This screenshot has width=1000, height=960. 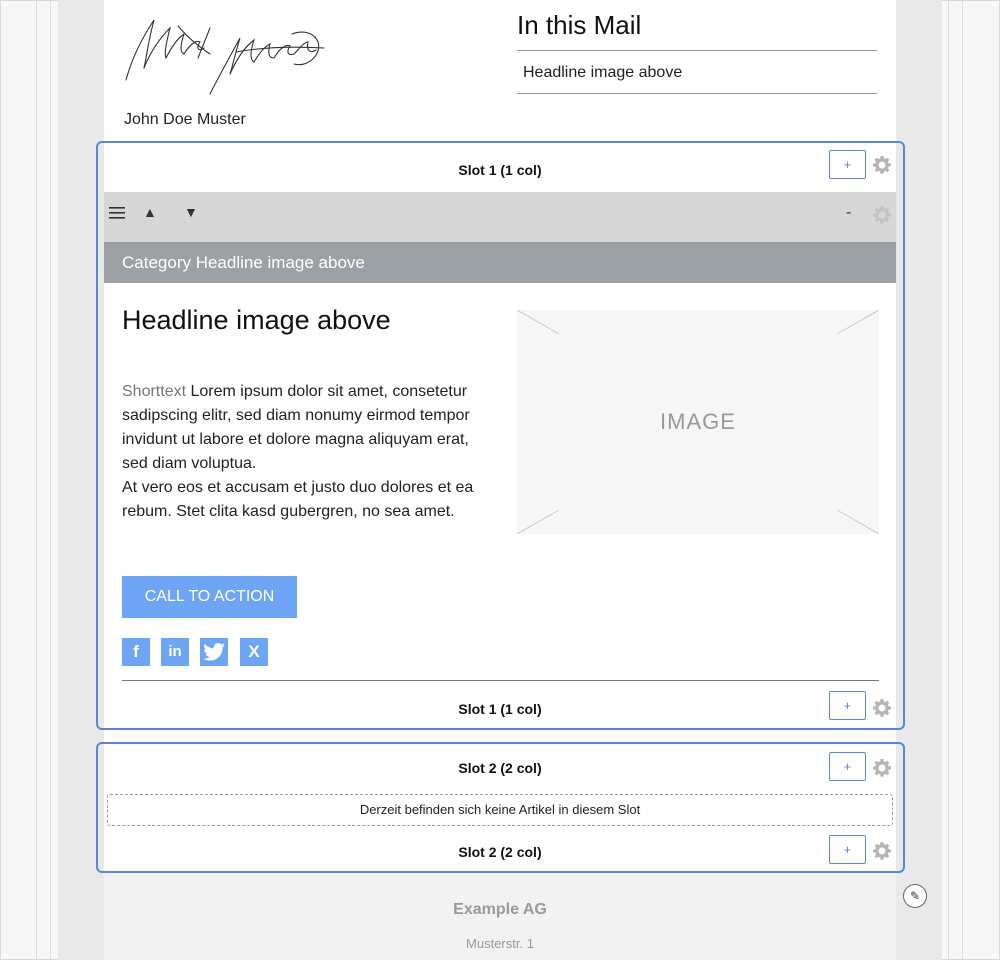 What do you see at coordinates (154, 391) in the screenshot?
I see `shorttext-label: Shorttext` at bounding box center [154, 391].